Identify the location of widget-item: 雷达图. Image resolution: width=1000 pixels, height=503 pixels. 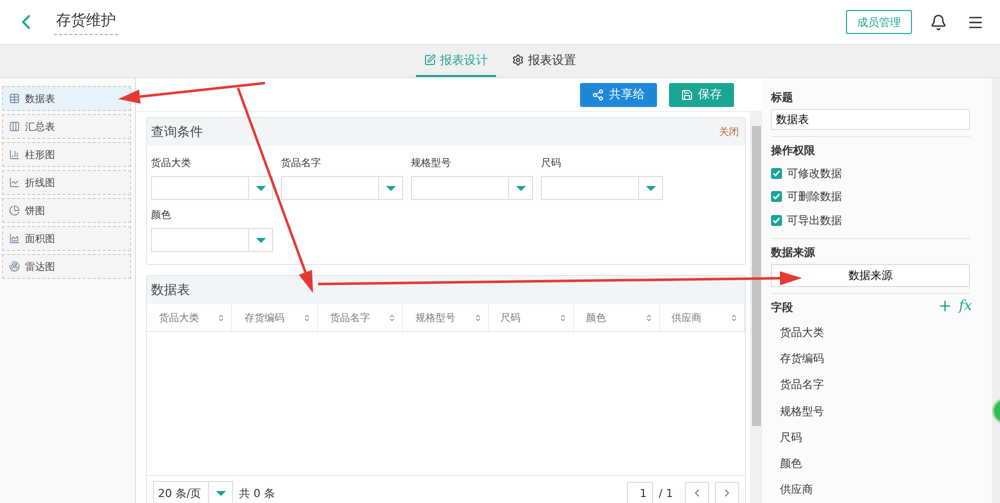
(66, 266).